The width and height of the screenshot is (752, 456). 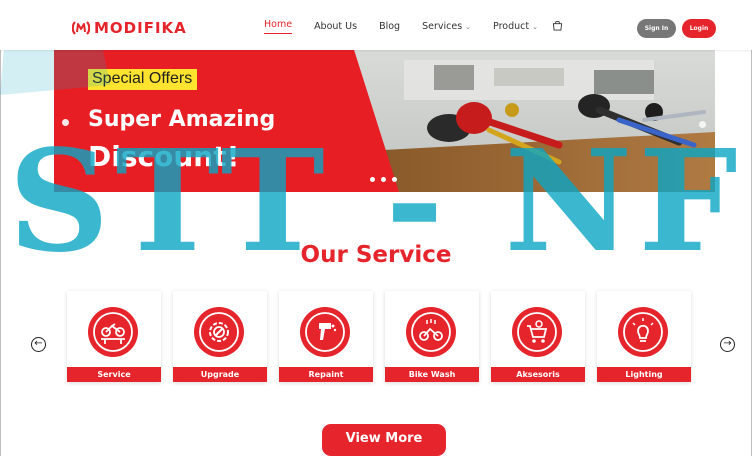 What do you see at coordinates (326, 374) in the screenshot?
I see `repaint-card-label: Repaint` at bounding box center [326, 374].